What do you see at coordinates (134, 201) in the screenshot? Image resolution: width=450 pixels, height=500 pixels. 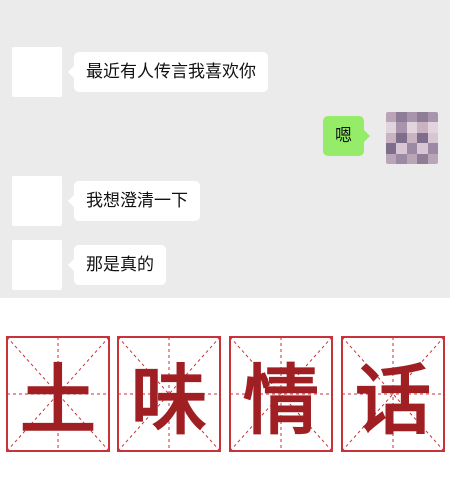 I see `message-bubble-3: 我想澄清一下` at bounding box center [134, 201].